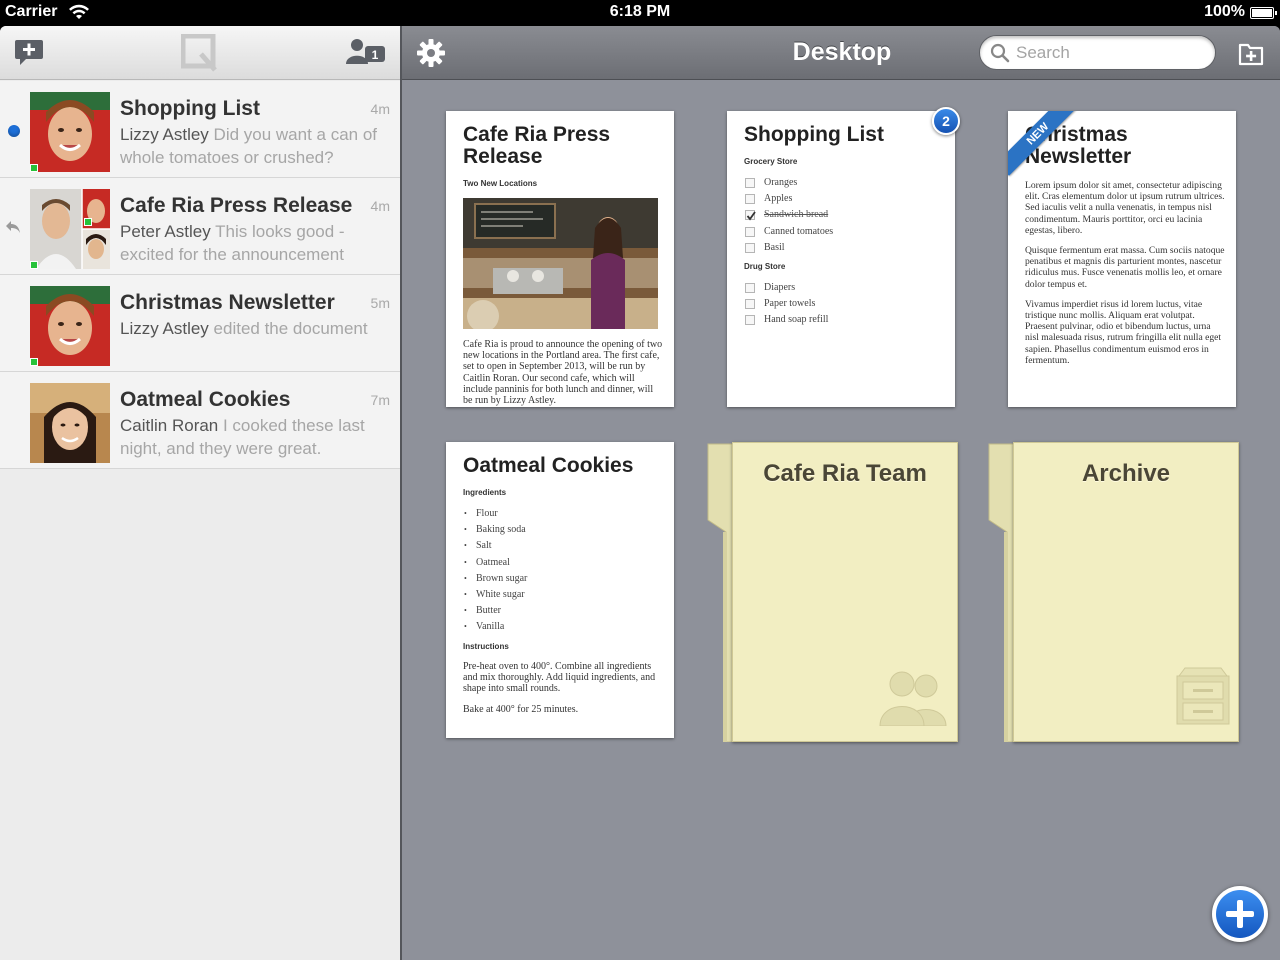  I want to click on section-heading: Drug Store, so click(765, 266).